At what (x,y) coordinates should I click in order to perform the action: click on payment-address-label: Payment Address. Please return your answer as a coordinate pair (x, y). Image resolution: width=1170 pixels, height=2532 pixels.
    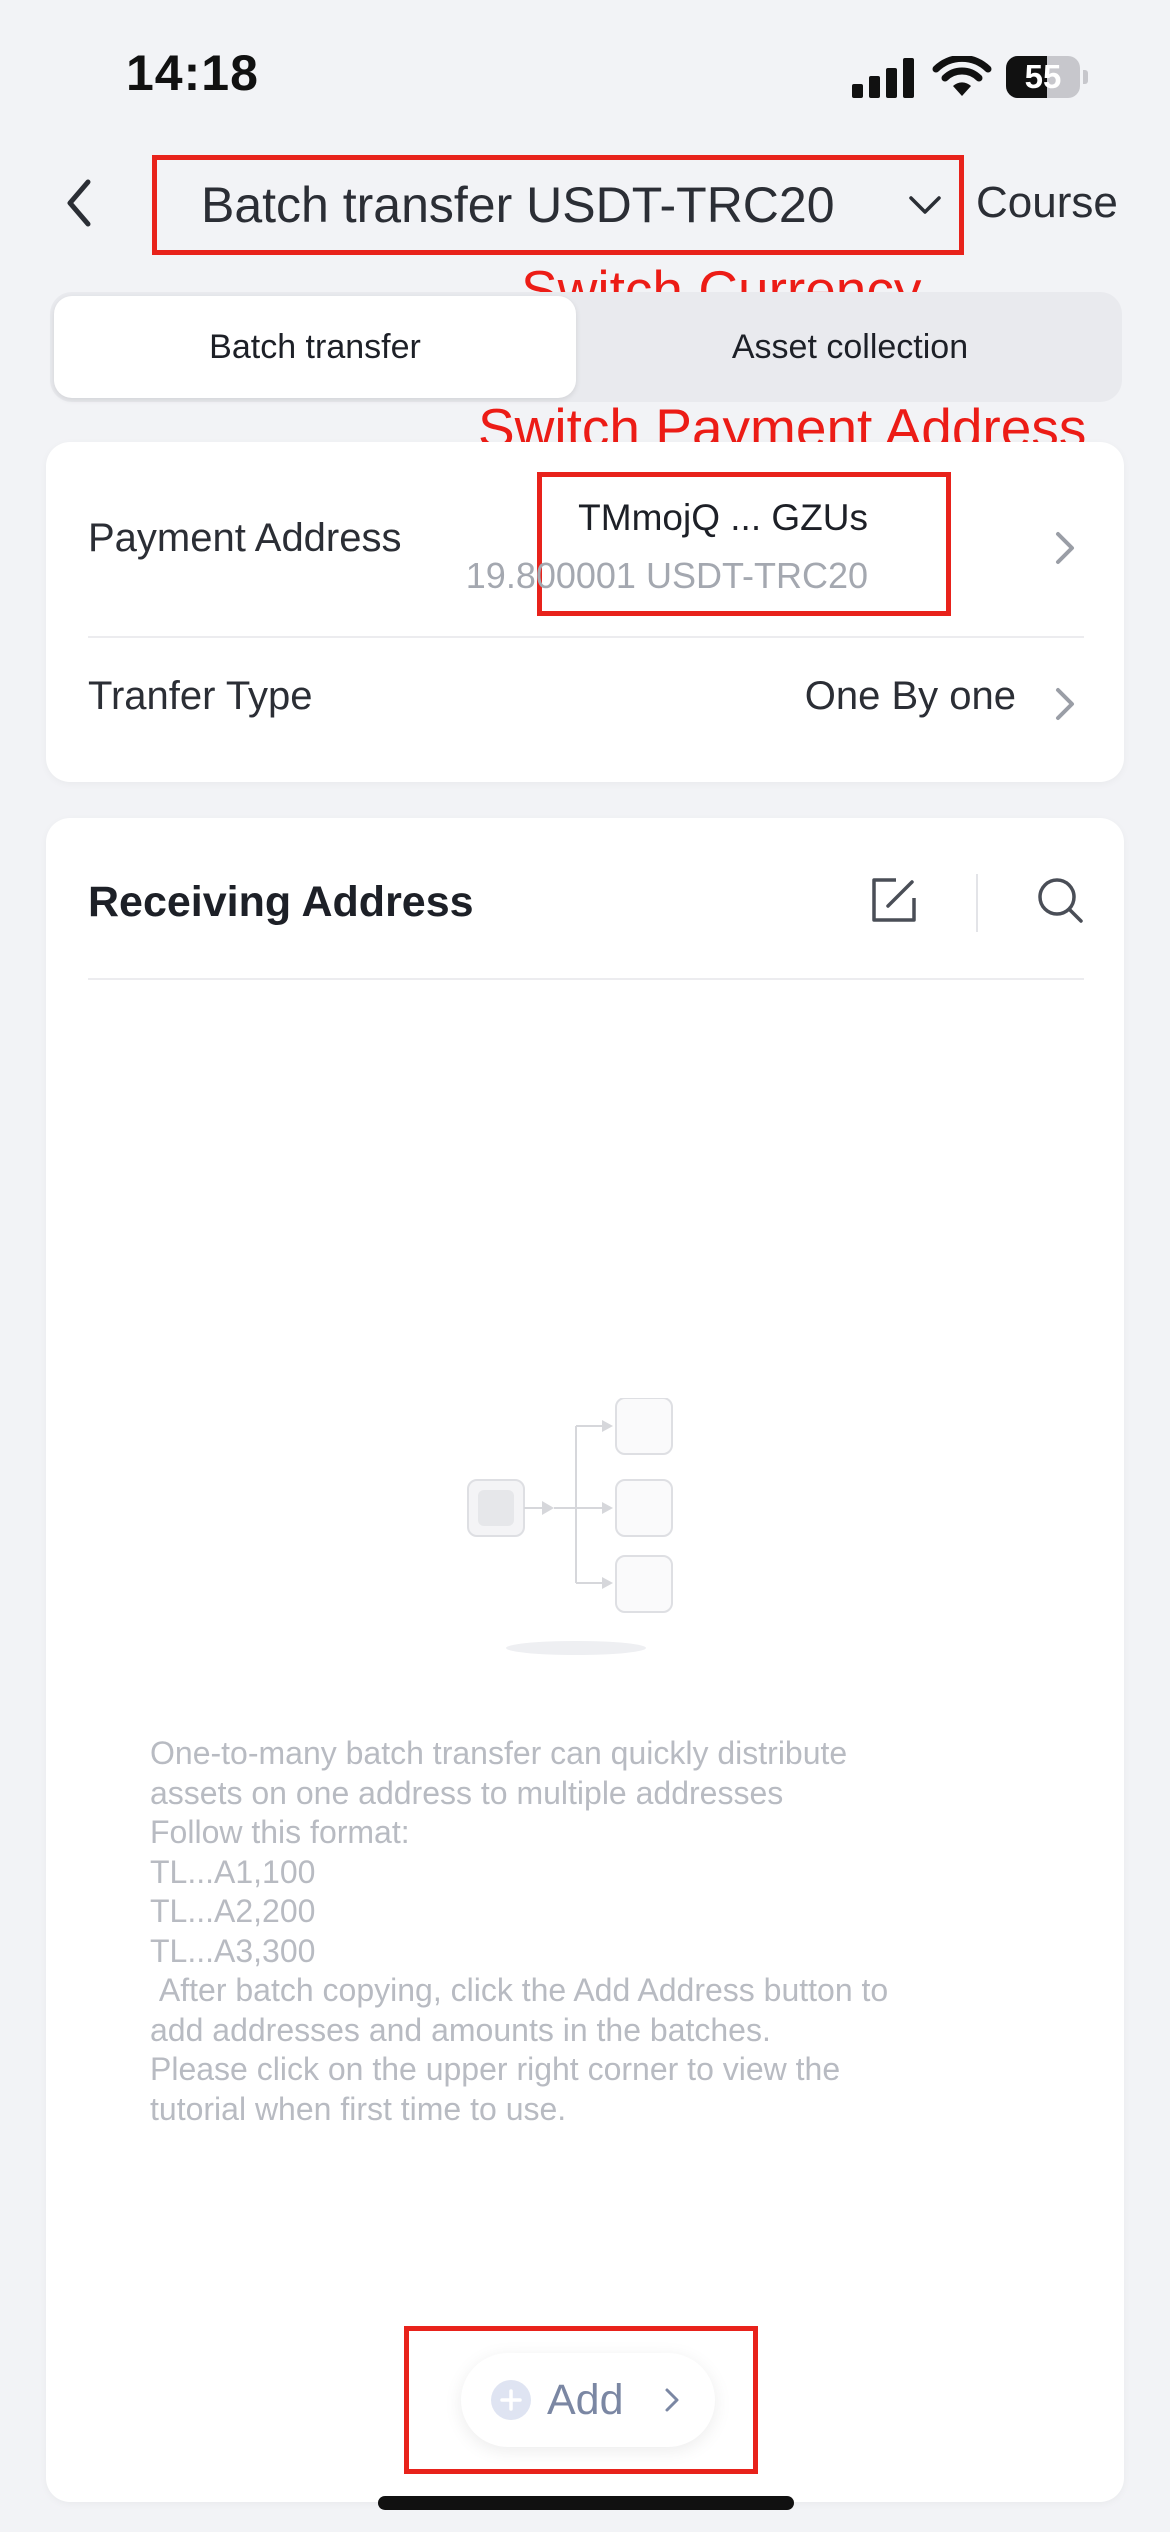
    Looking at the image, I should click on (245, 538).